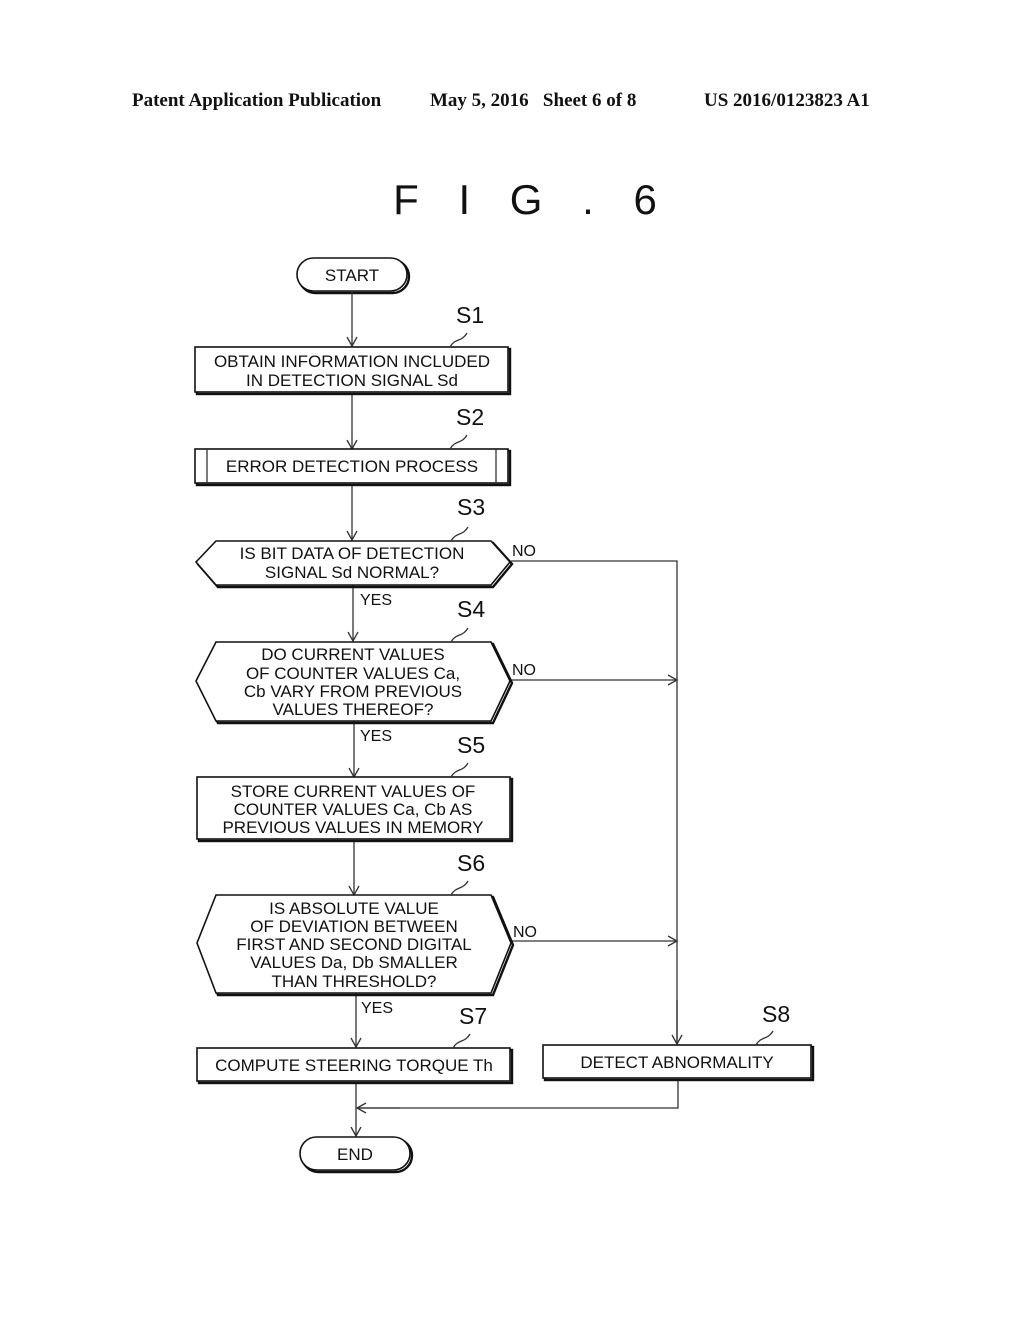  I want to click on step-s4-line-1: DO CURRENT VALUES, so click(353, 654).